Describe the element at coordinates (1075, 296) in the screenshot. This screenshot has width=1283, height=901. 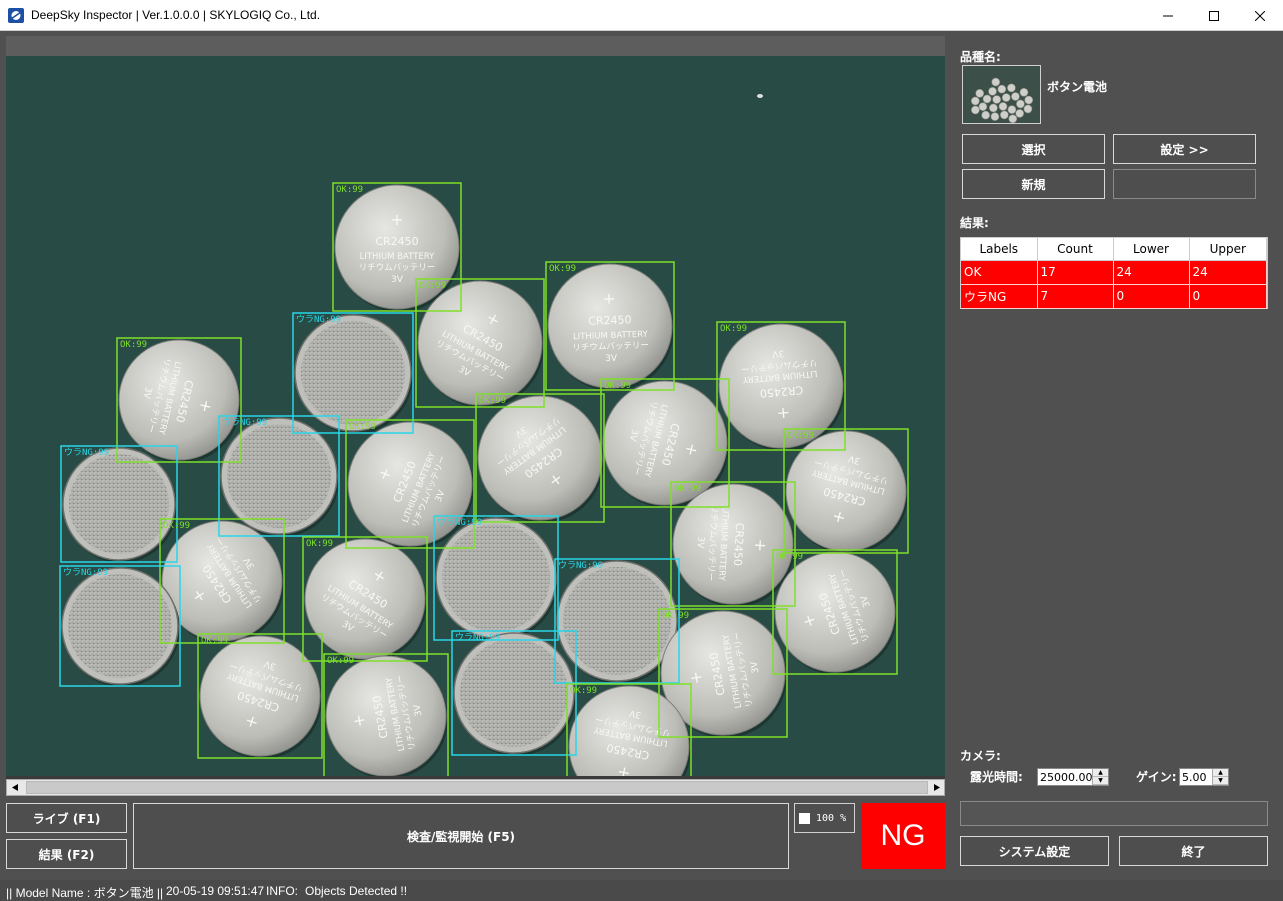
I see `table-cell: 7` at that location.